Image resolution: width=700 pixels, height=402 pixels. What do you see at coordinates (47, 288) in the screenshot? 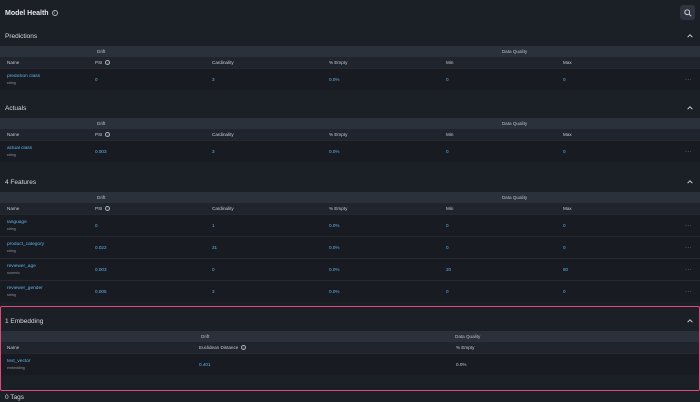
I see `feature-link: reviewer_gender` at bounding box center [47, 288].